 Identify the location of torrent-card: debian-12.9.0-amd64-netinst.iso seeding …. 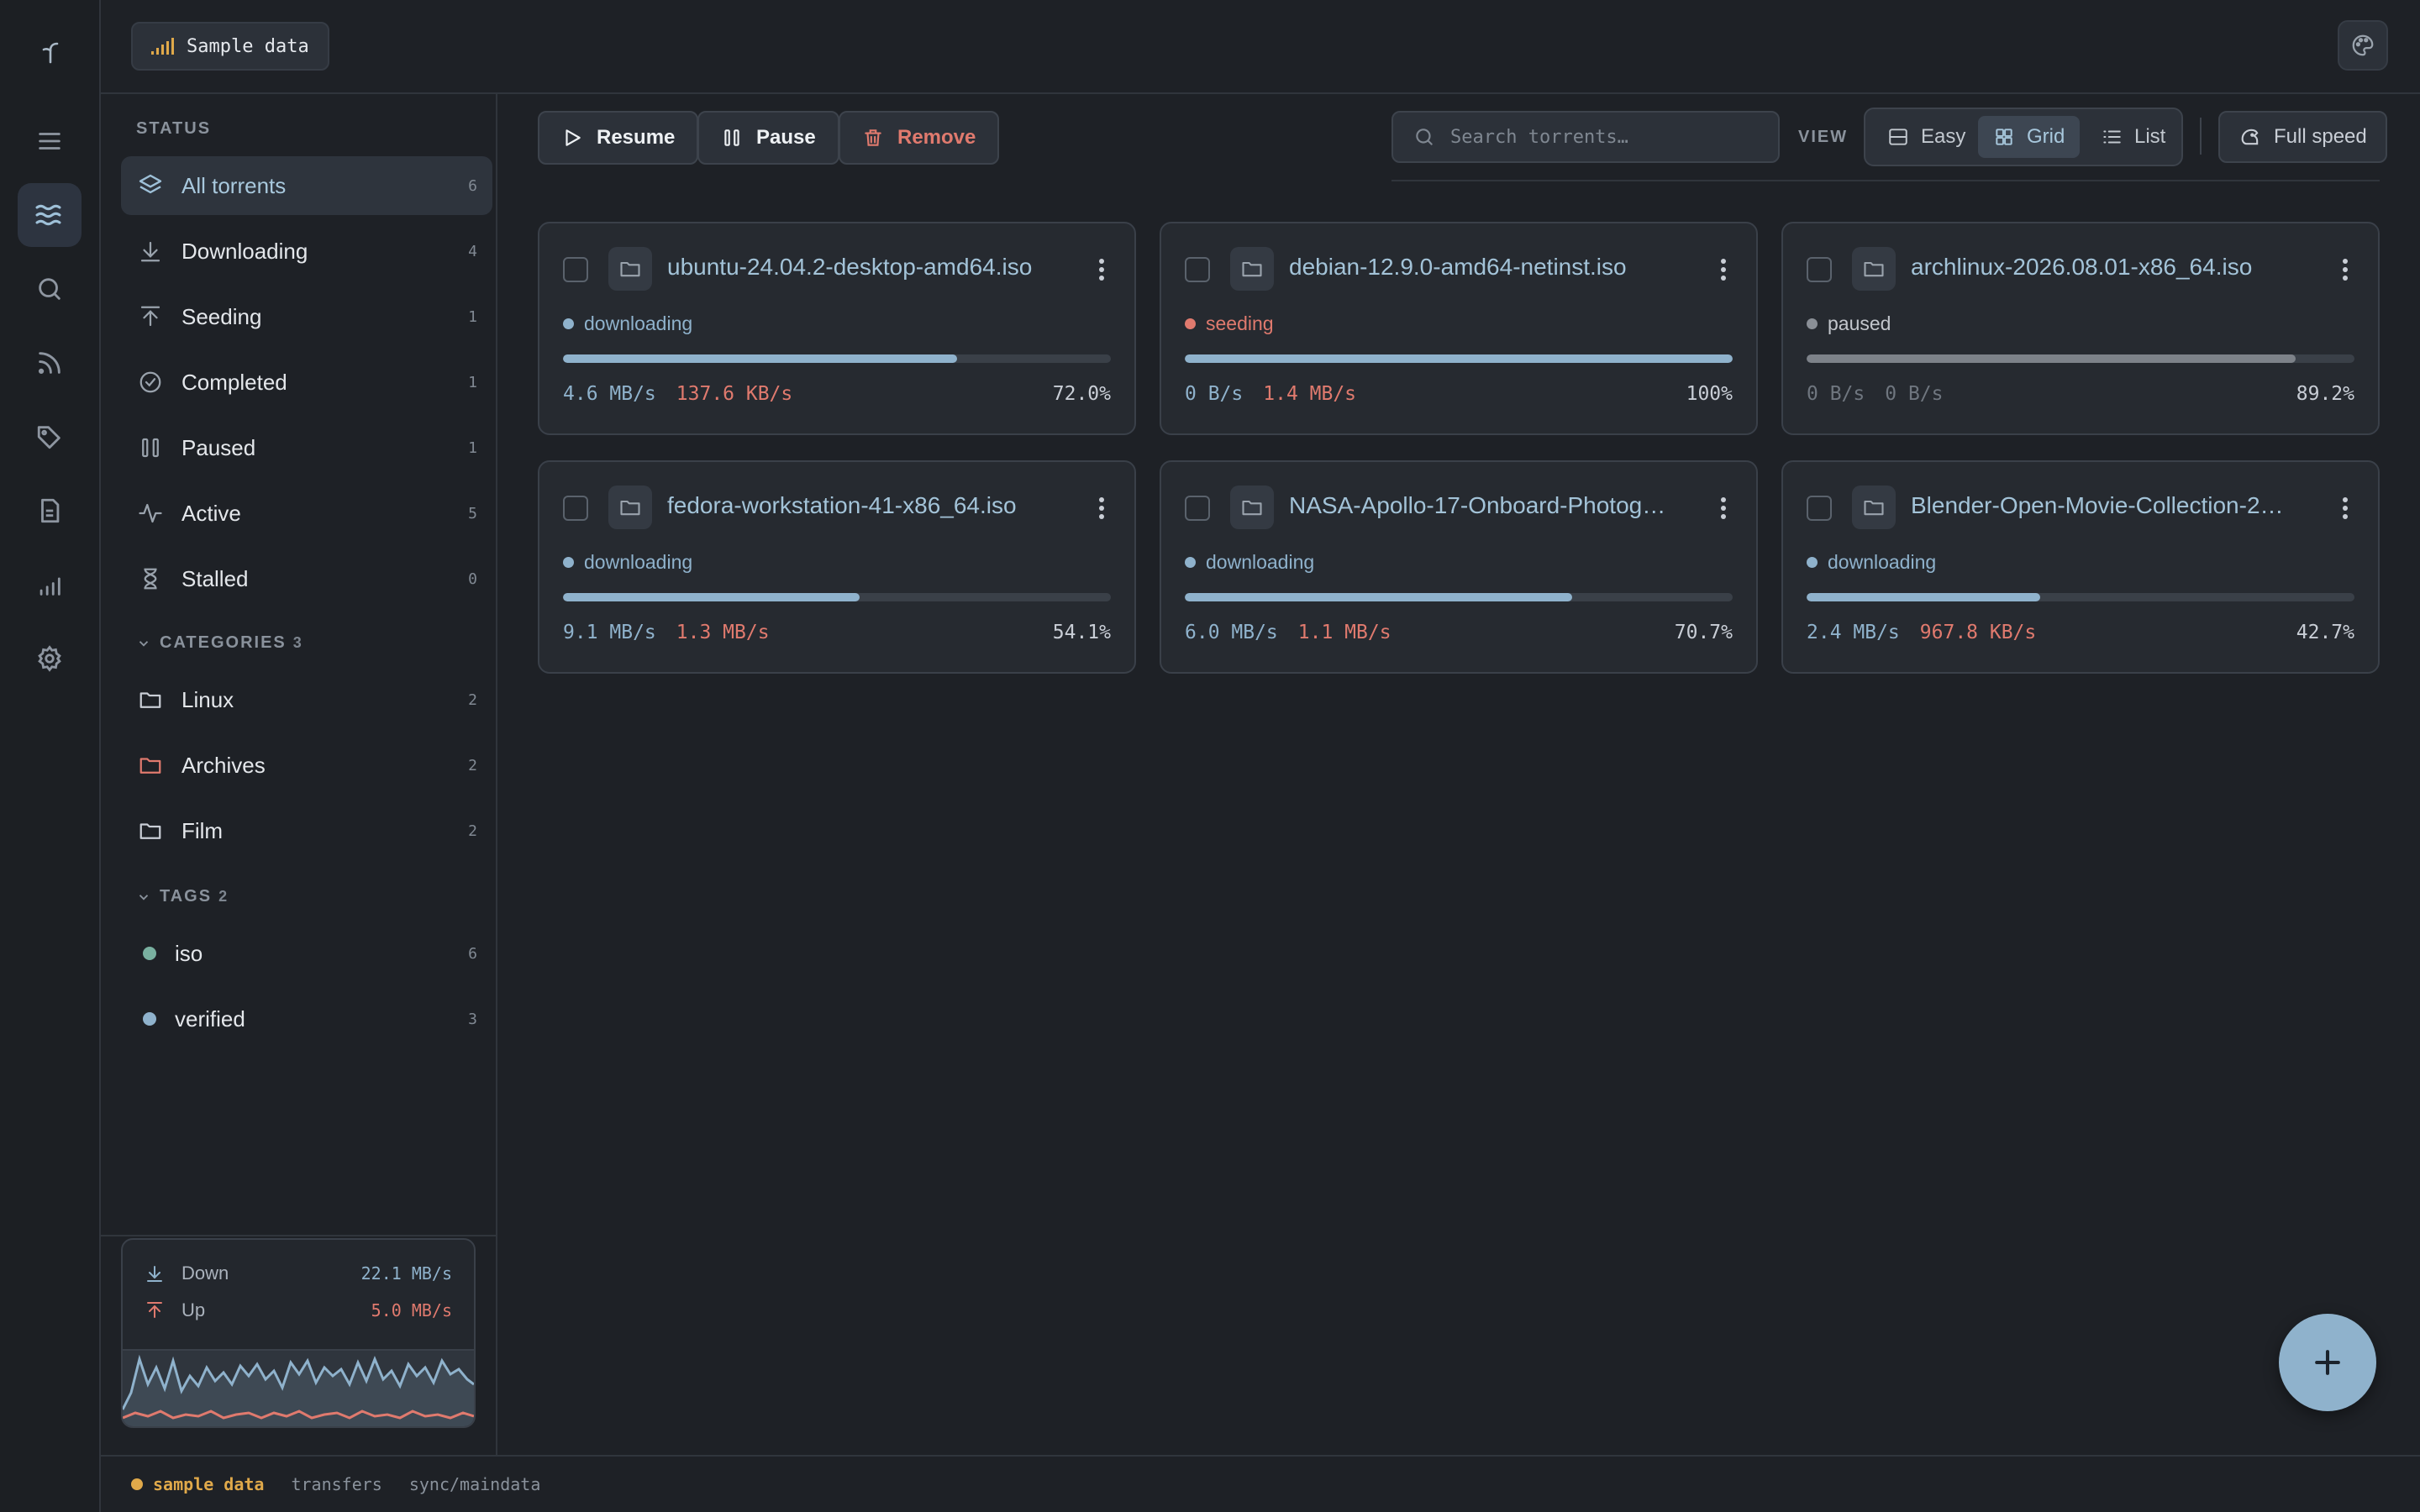
(1459, 328).